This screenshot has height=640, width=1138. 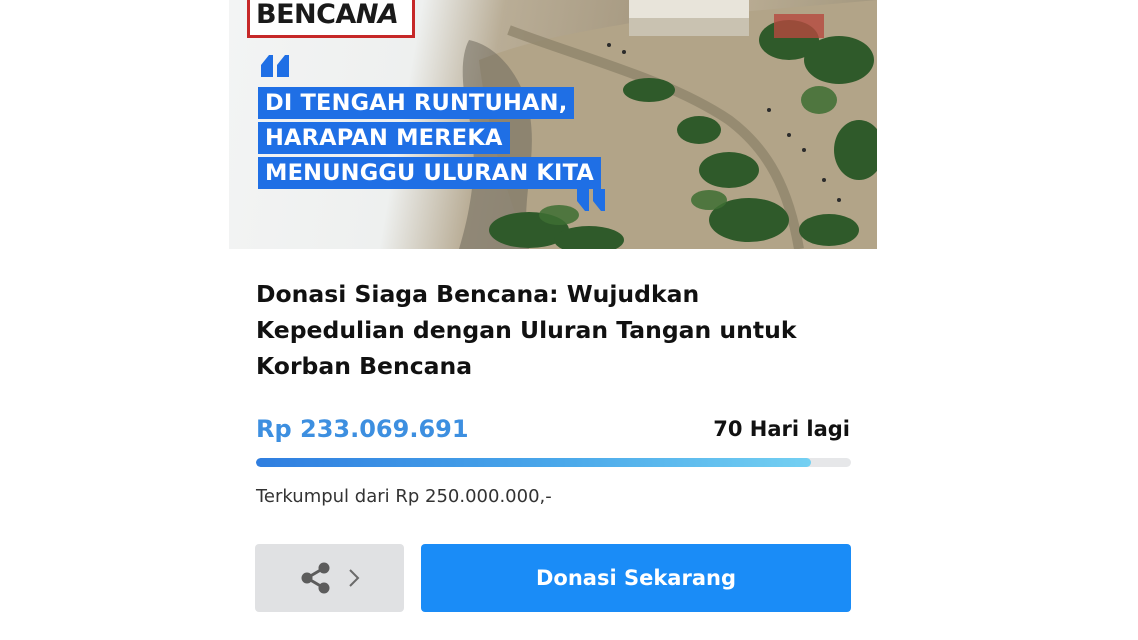 What do you see at coordinates (315, 578) in the screenshot?
I see `share-icon` at bounding box center [315, 578].